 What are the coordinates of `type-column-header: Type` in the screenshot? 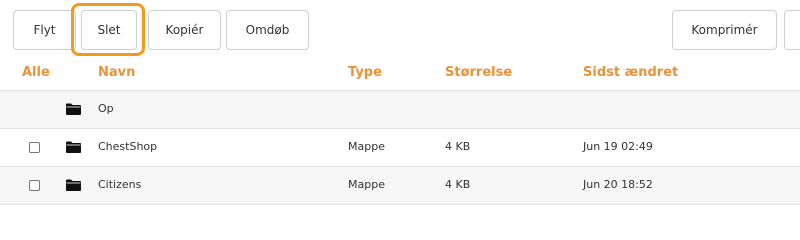 It's located at (365, 72).